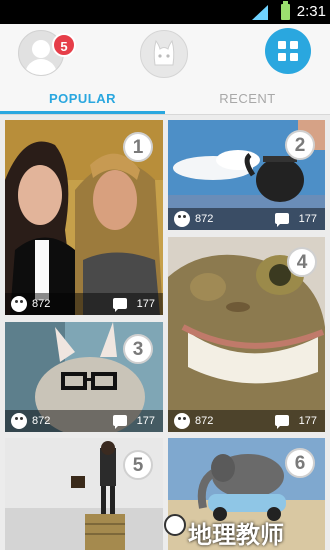 This screenshot has height=550, width=330. I want to click on active-tab-indicator, so click(82, 112).